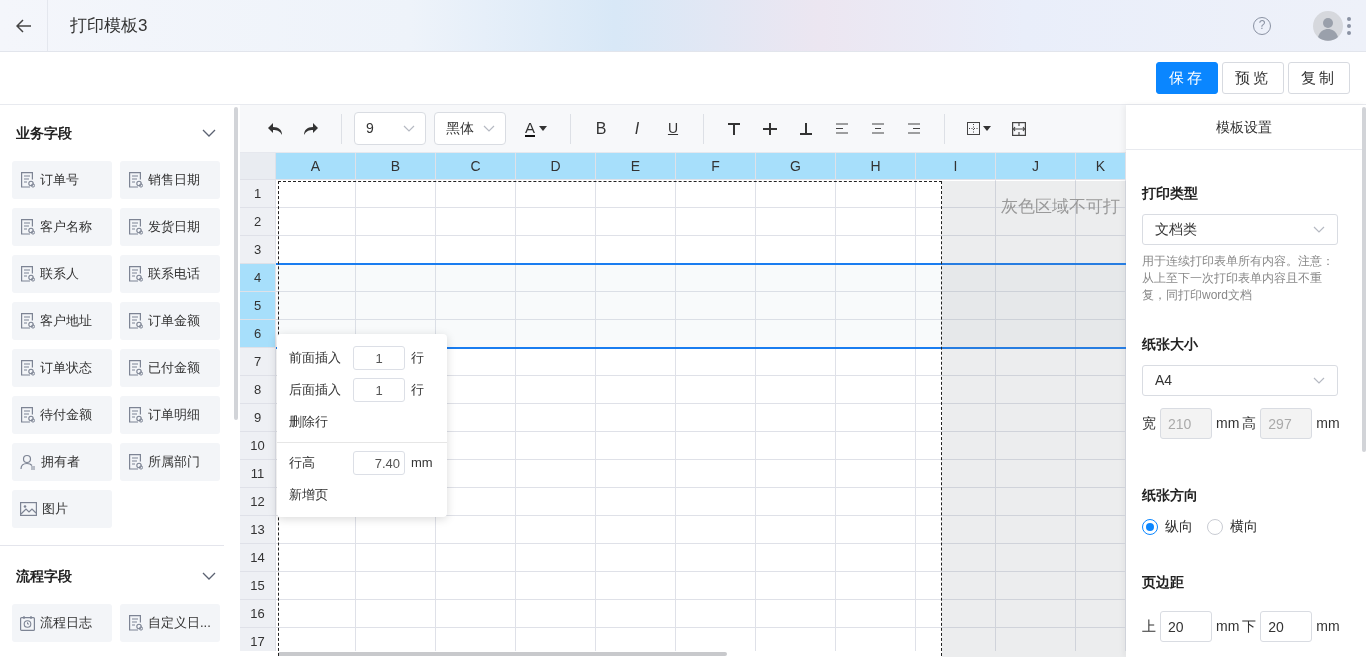  Describe the element at coordinates (556, 166) in the screenshot. I see `column-header: D` at that location.